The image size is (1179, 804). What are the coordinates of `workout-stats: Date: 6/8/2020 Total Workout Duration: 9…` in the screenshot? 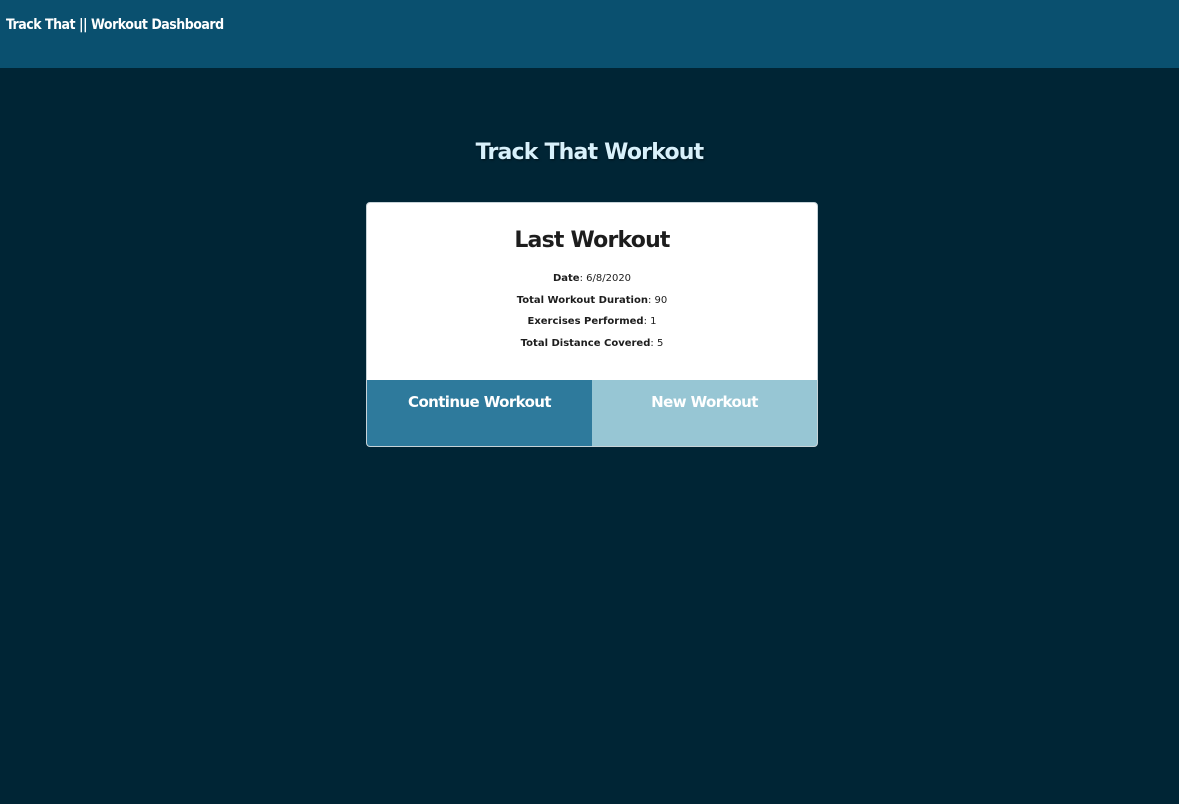 It's located at (592, 314).